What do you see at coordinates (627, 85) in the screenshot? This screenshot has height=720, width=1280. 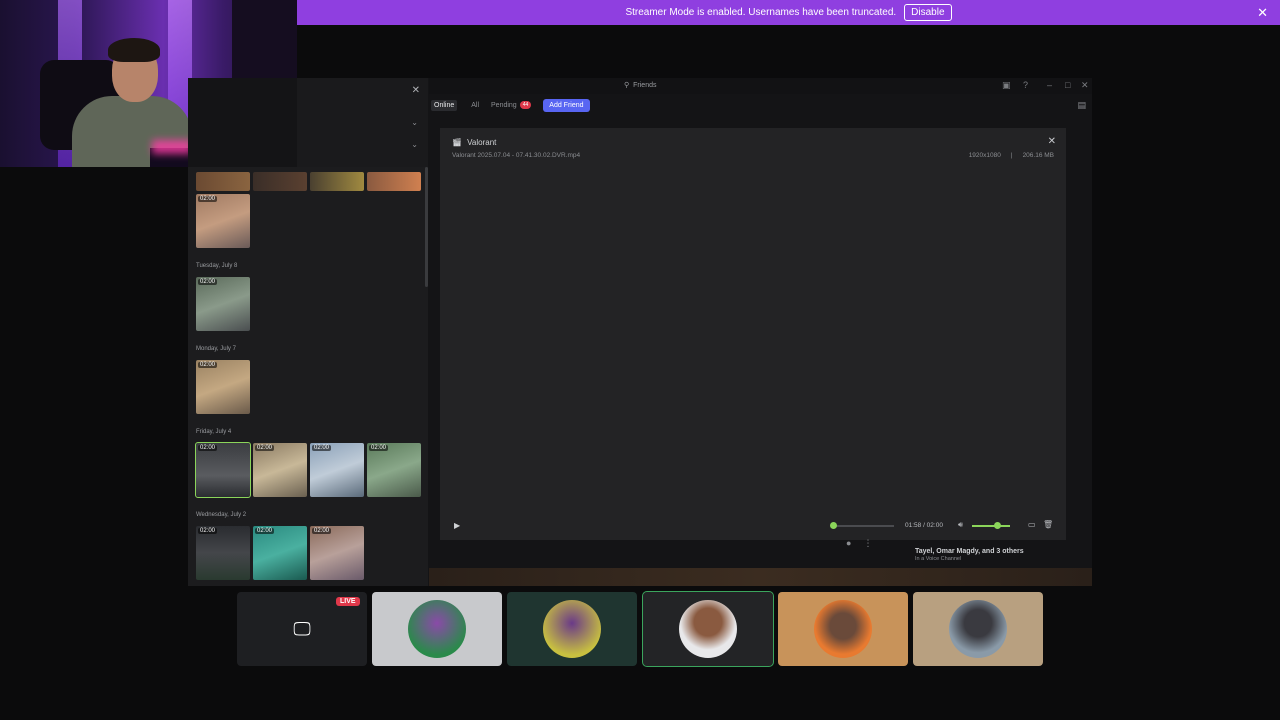 I see `friends-icon: ⚲` at bounding box center [627, 85].